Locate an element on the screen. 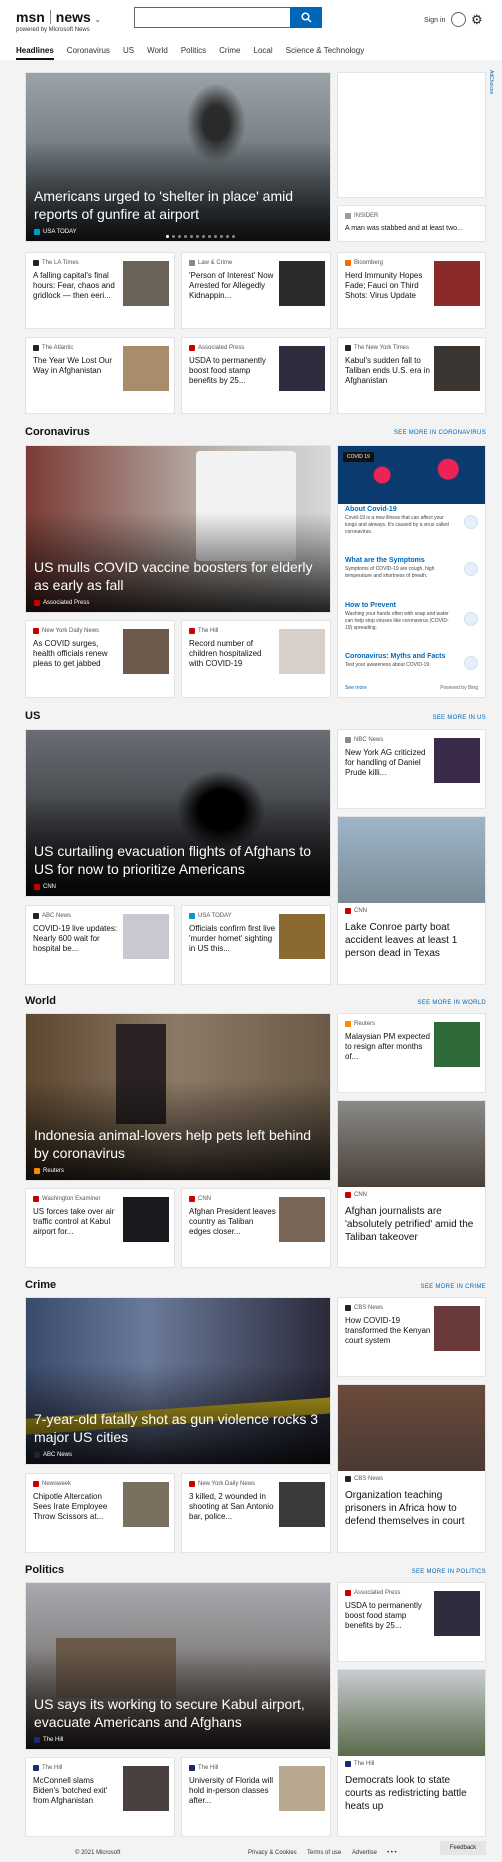 The width and height of the screenshot is (502, 1862). section-title-world: World is located at coordinates (40, 1001).